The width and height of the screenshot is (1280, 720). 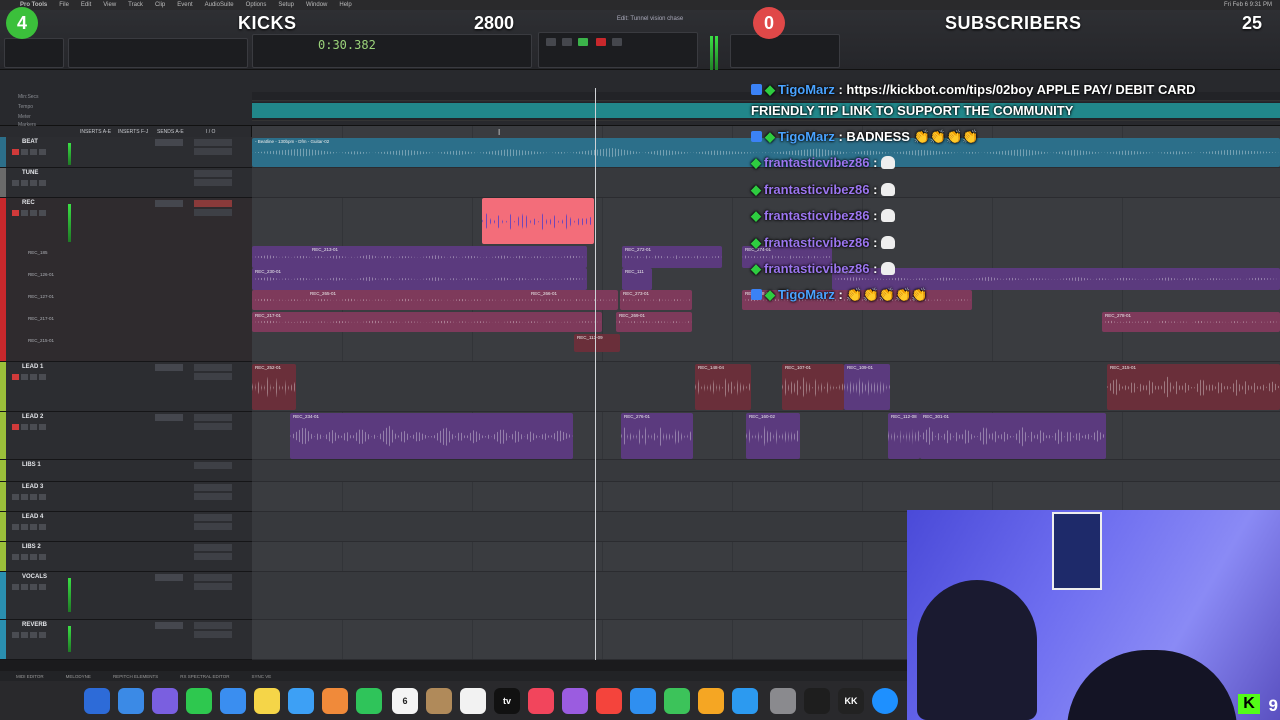 I want to click on audio-clip: REC_265-01, so click(x=392, y=300).